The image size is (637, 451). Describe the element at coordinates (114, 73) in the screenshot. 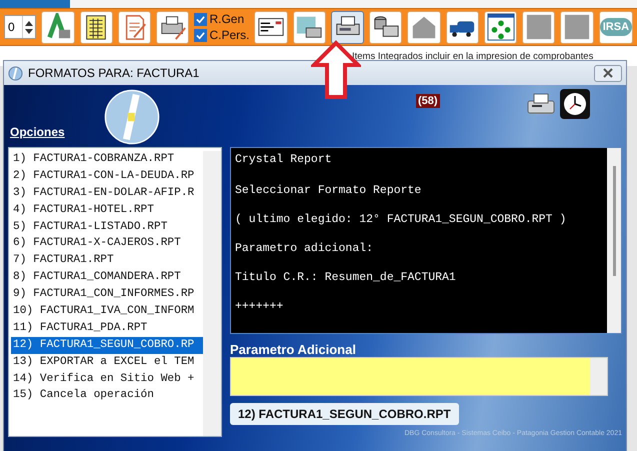

I see `window-title: FORMATOS PARA: FACTURA1` at that location.